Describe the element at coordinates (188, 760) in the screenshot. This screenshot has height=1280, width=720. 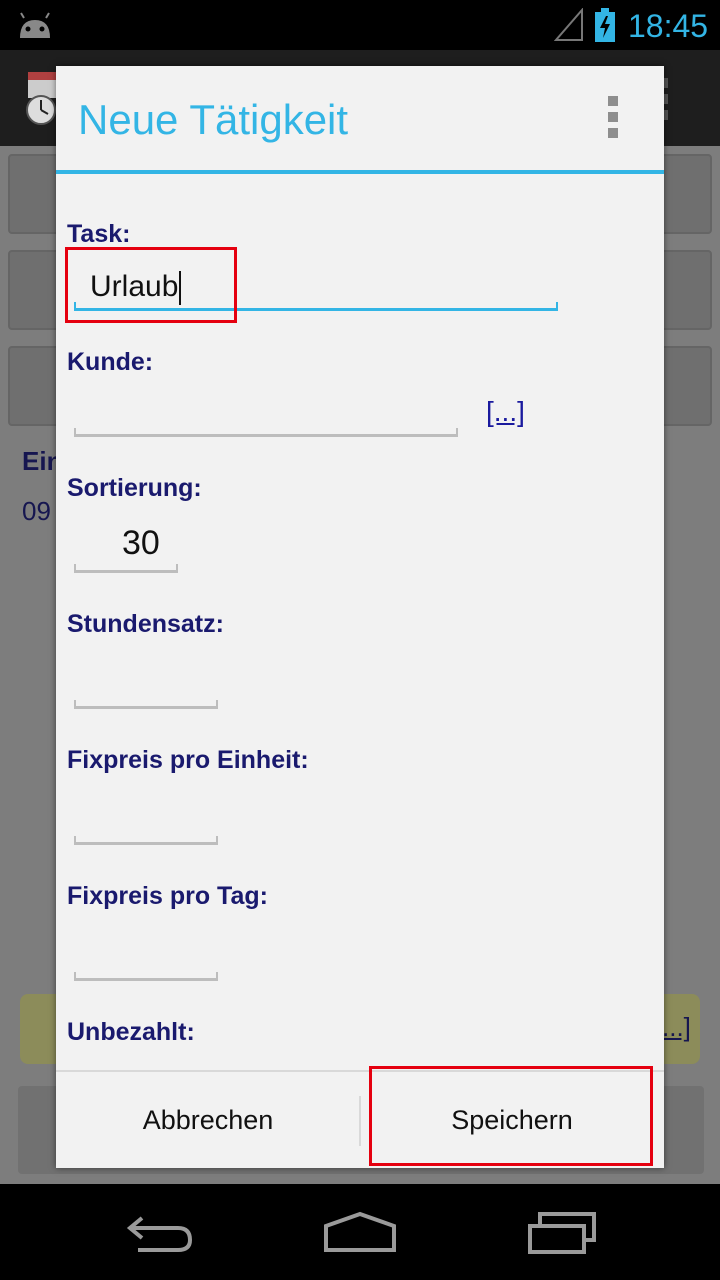
I see `fixpreis-einheit-label: Fixpreis pro Einheit:` at that location.